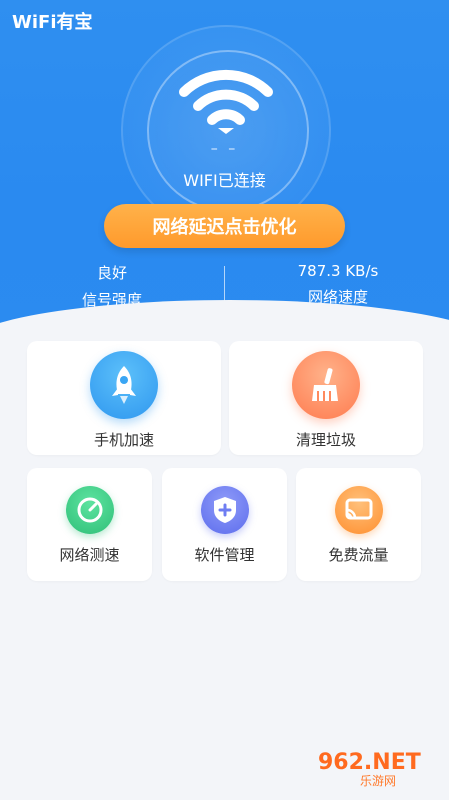 This screenshot has height=800, width=449. I want to click on broom-icon, so click(326, 385).